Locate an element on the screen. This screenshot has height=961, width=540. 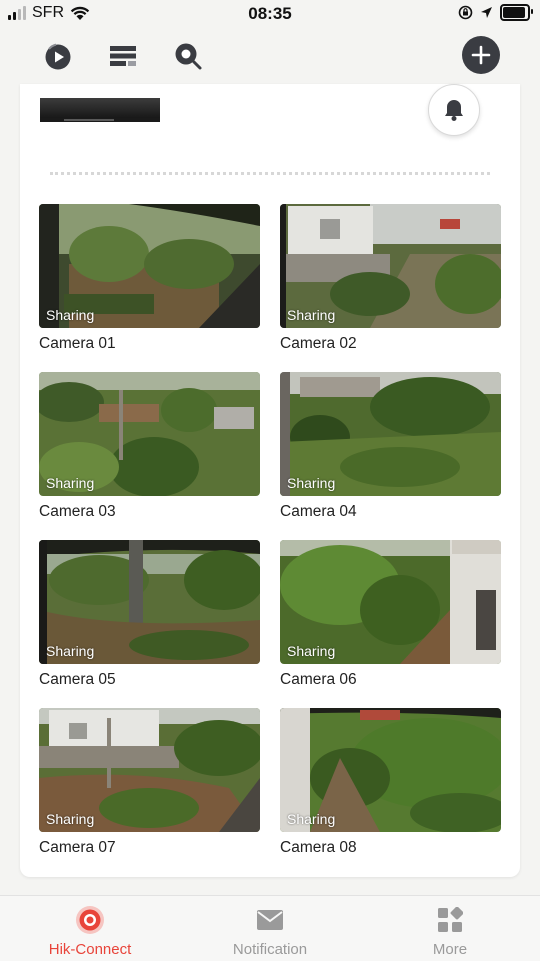
nvr-device-image is located at coordinates (100, 110).